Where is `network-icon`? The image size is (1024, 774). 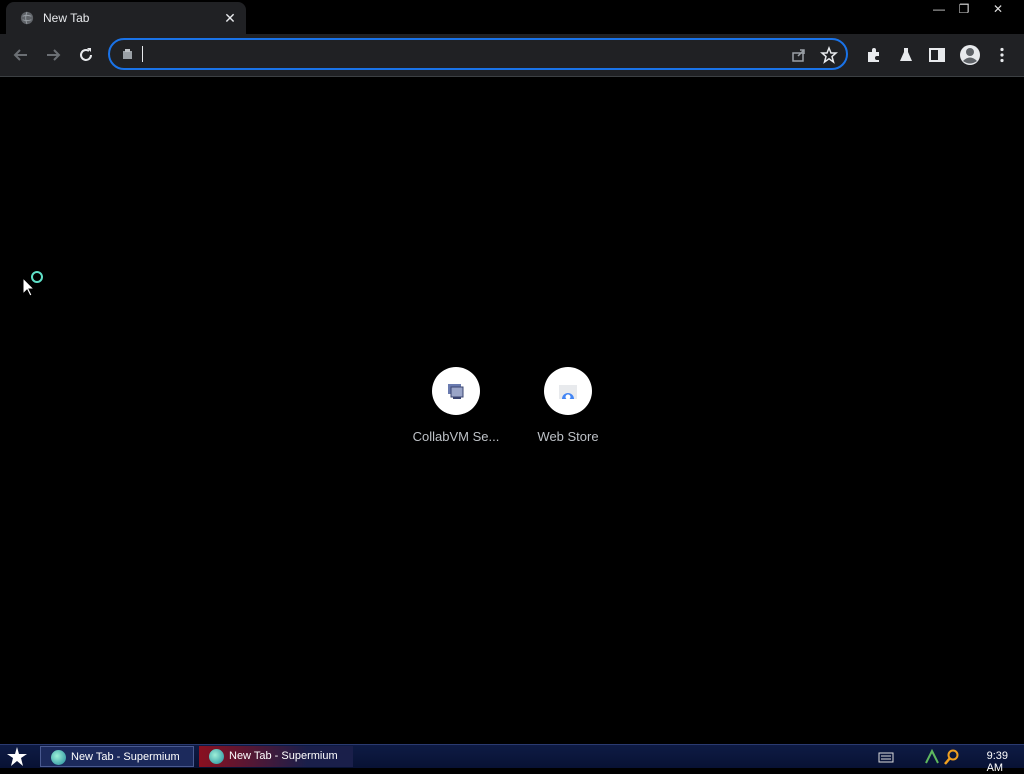
network-icon is located at coordinates (932, 757).